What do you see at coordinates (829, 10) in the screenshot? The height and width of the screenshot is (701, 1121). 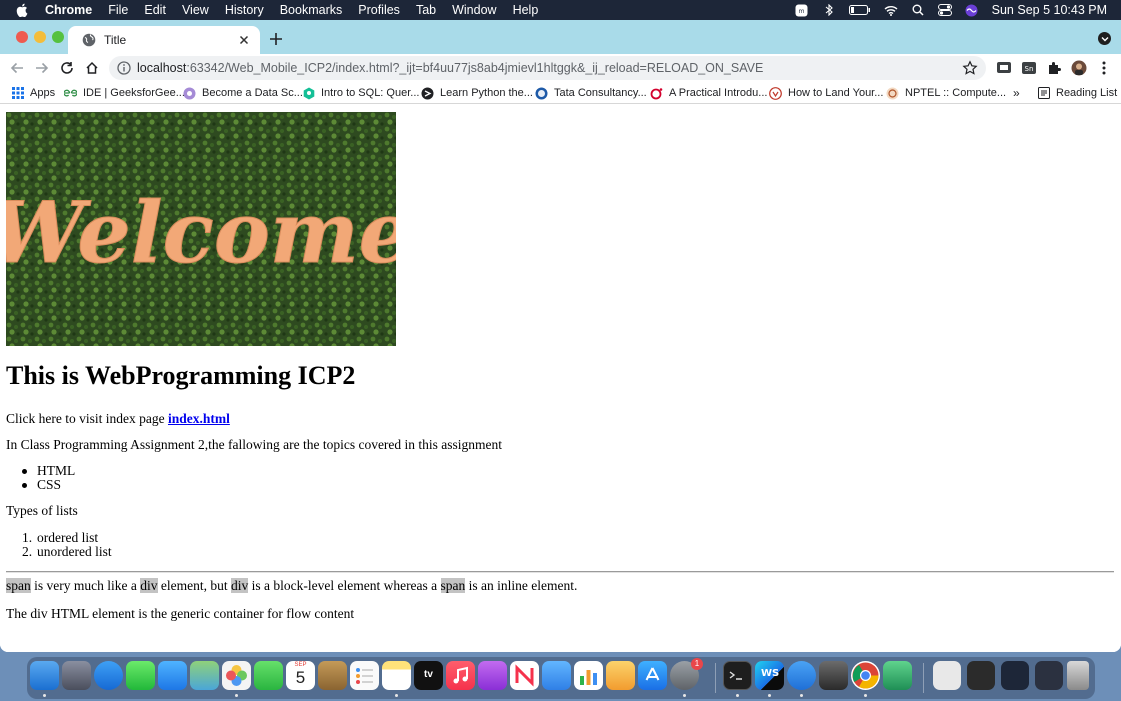 I see `bluetooth-icon` at bounding box center [829, 10].